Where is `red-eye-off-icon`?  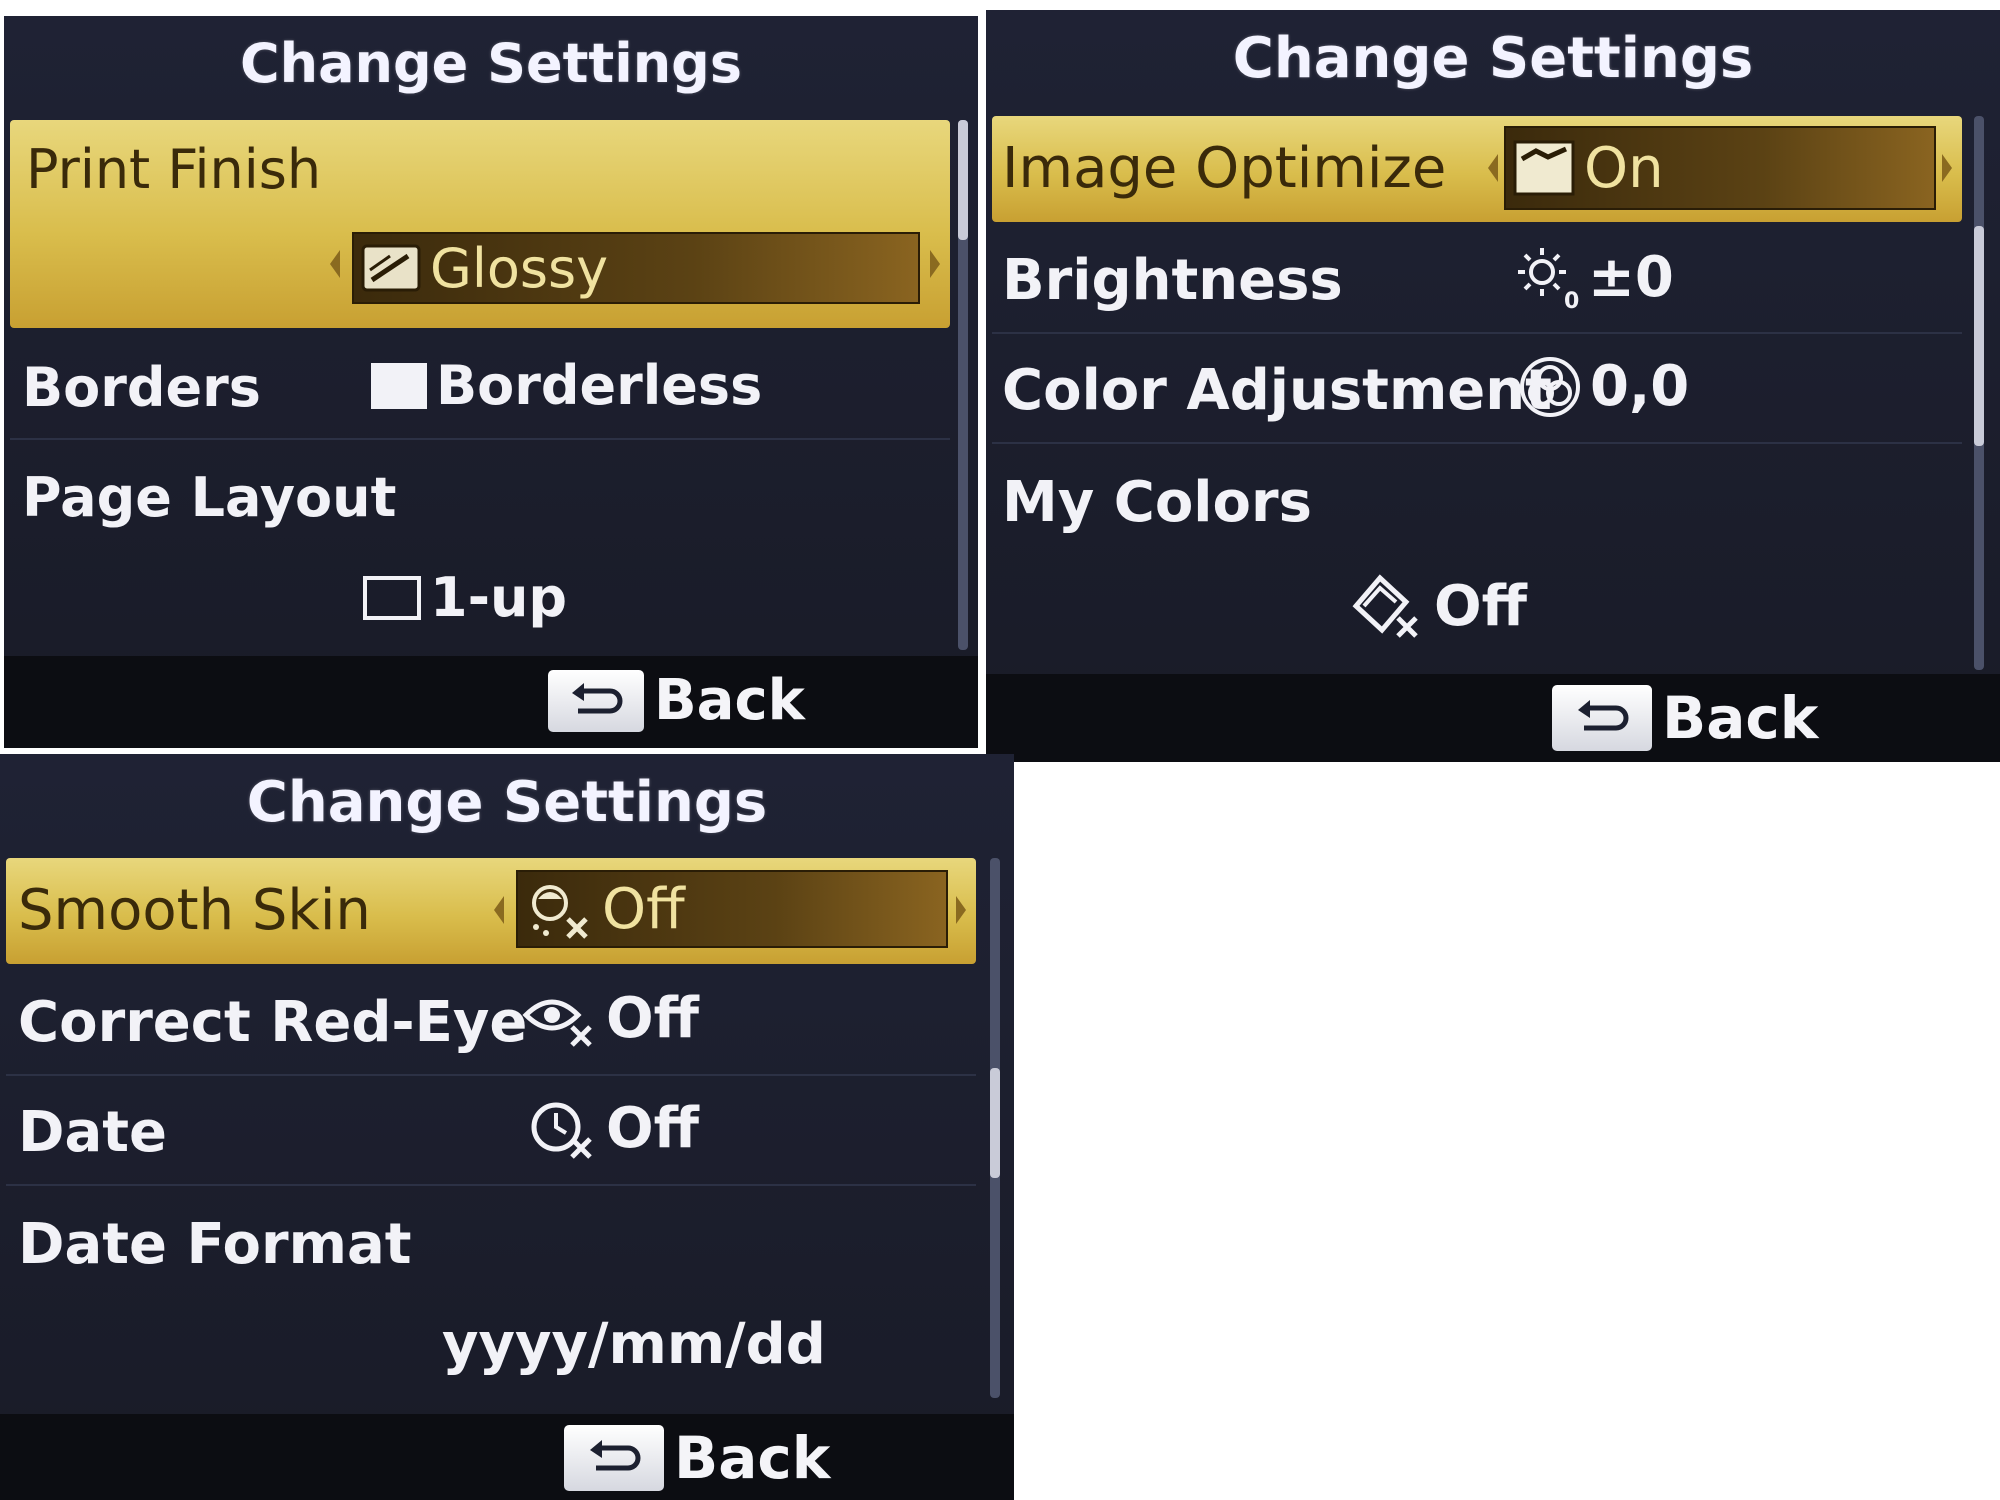 red-eye-off-icon is located at coordinates (560, 1019).